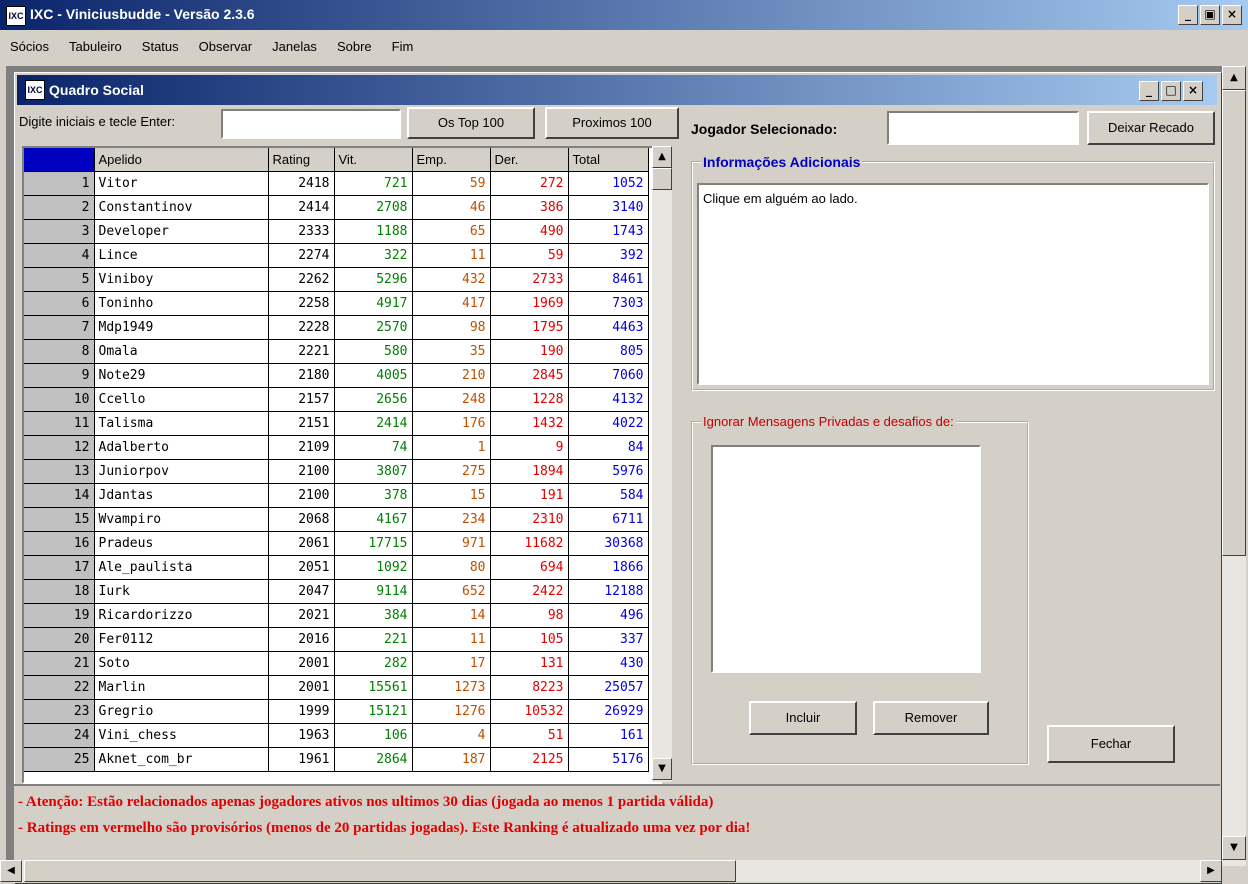  Describe the element at coordinates (59, 615) in the screenshot. I see `row-index: 19` at that location.